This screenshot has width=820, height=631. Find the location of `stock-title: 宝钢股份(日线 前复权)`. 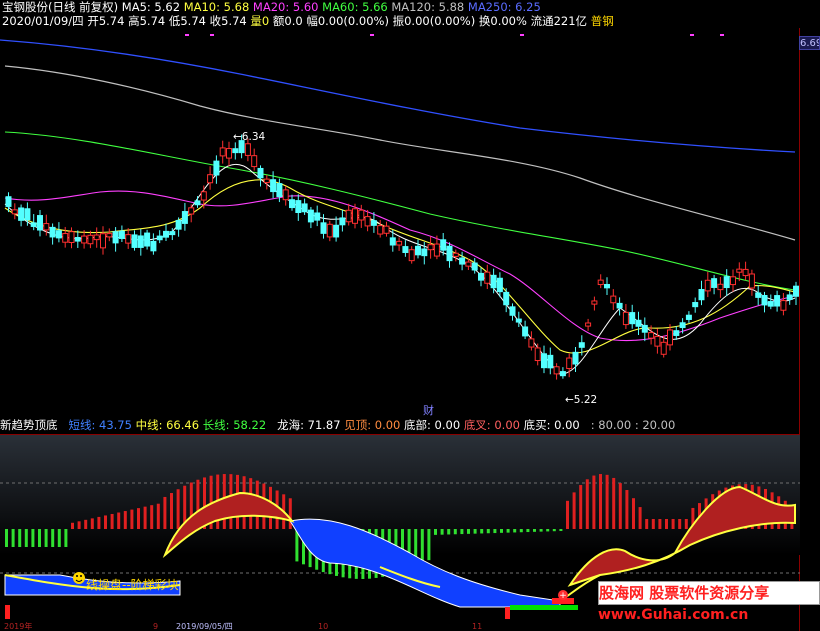

stock-title: 宝钢股份(日线 前复权) is located at coordinates (60, 7).